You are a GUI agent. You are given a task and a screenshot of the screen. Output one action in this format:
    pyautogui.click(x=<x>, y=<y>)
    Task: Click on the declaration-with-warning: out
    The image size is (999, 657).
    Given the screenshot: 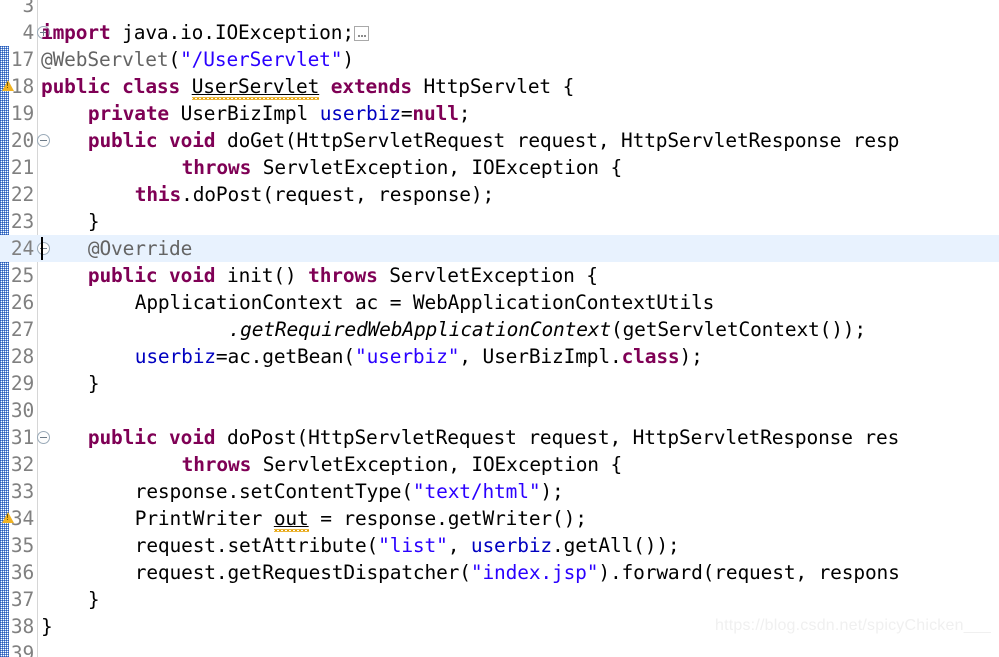 What is the action you would take?
    pyautogui.click(x=291, y=518)
    